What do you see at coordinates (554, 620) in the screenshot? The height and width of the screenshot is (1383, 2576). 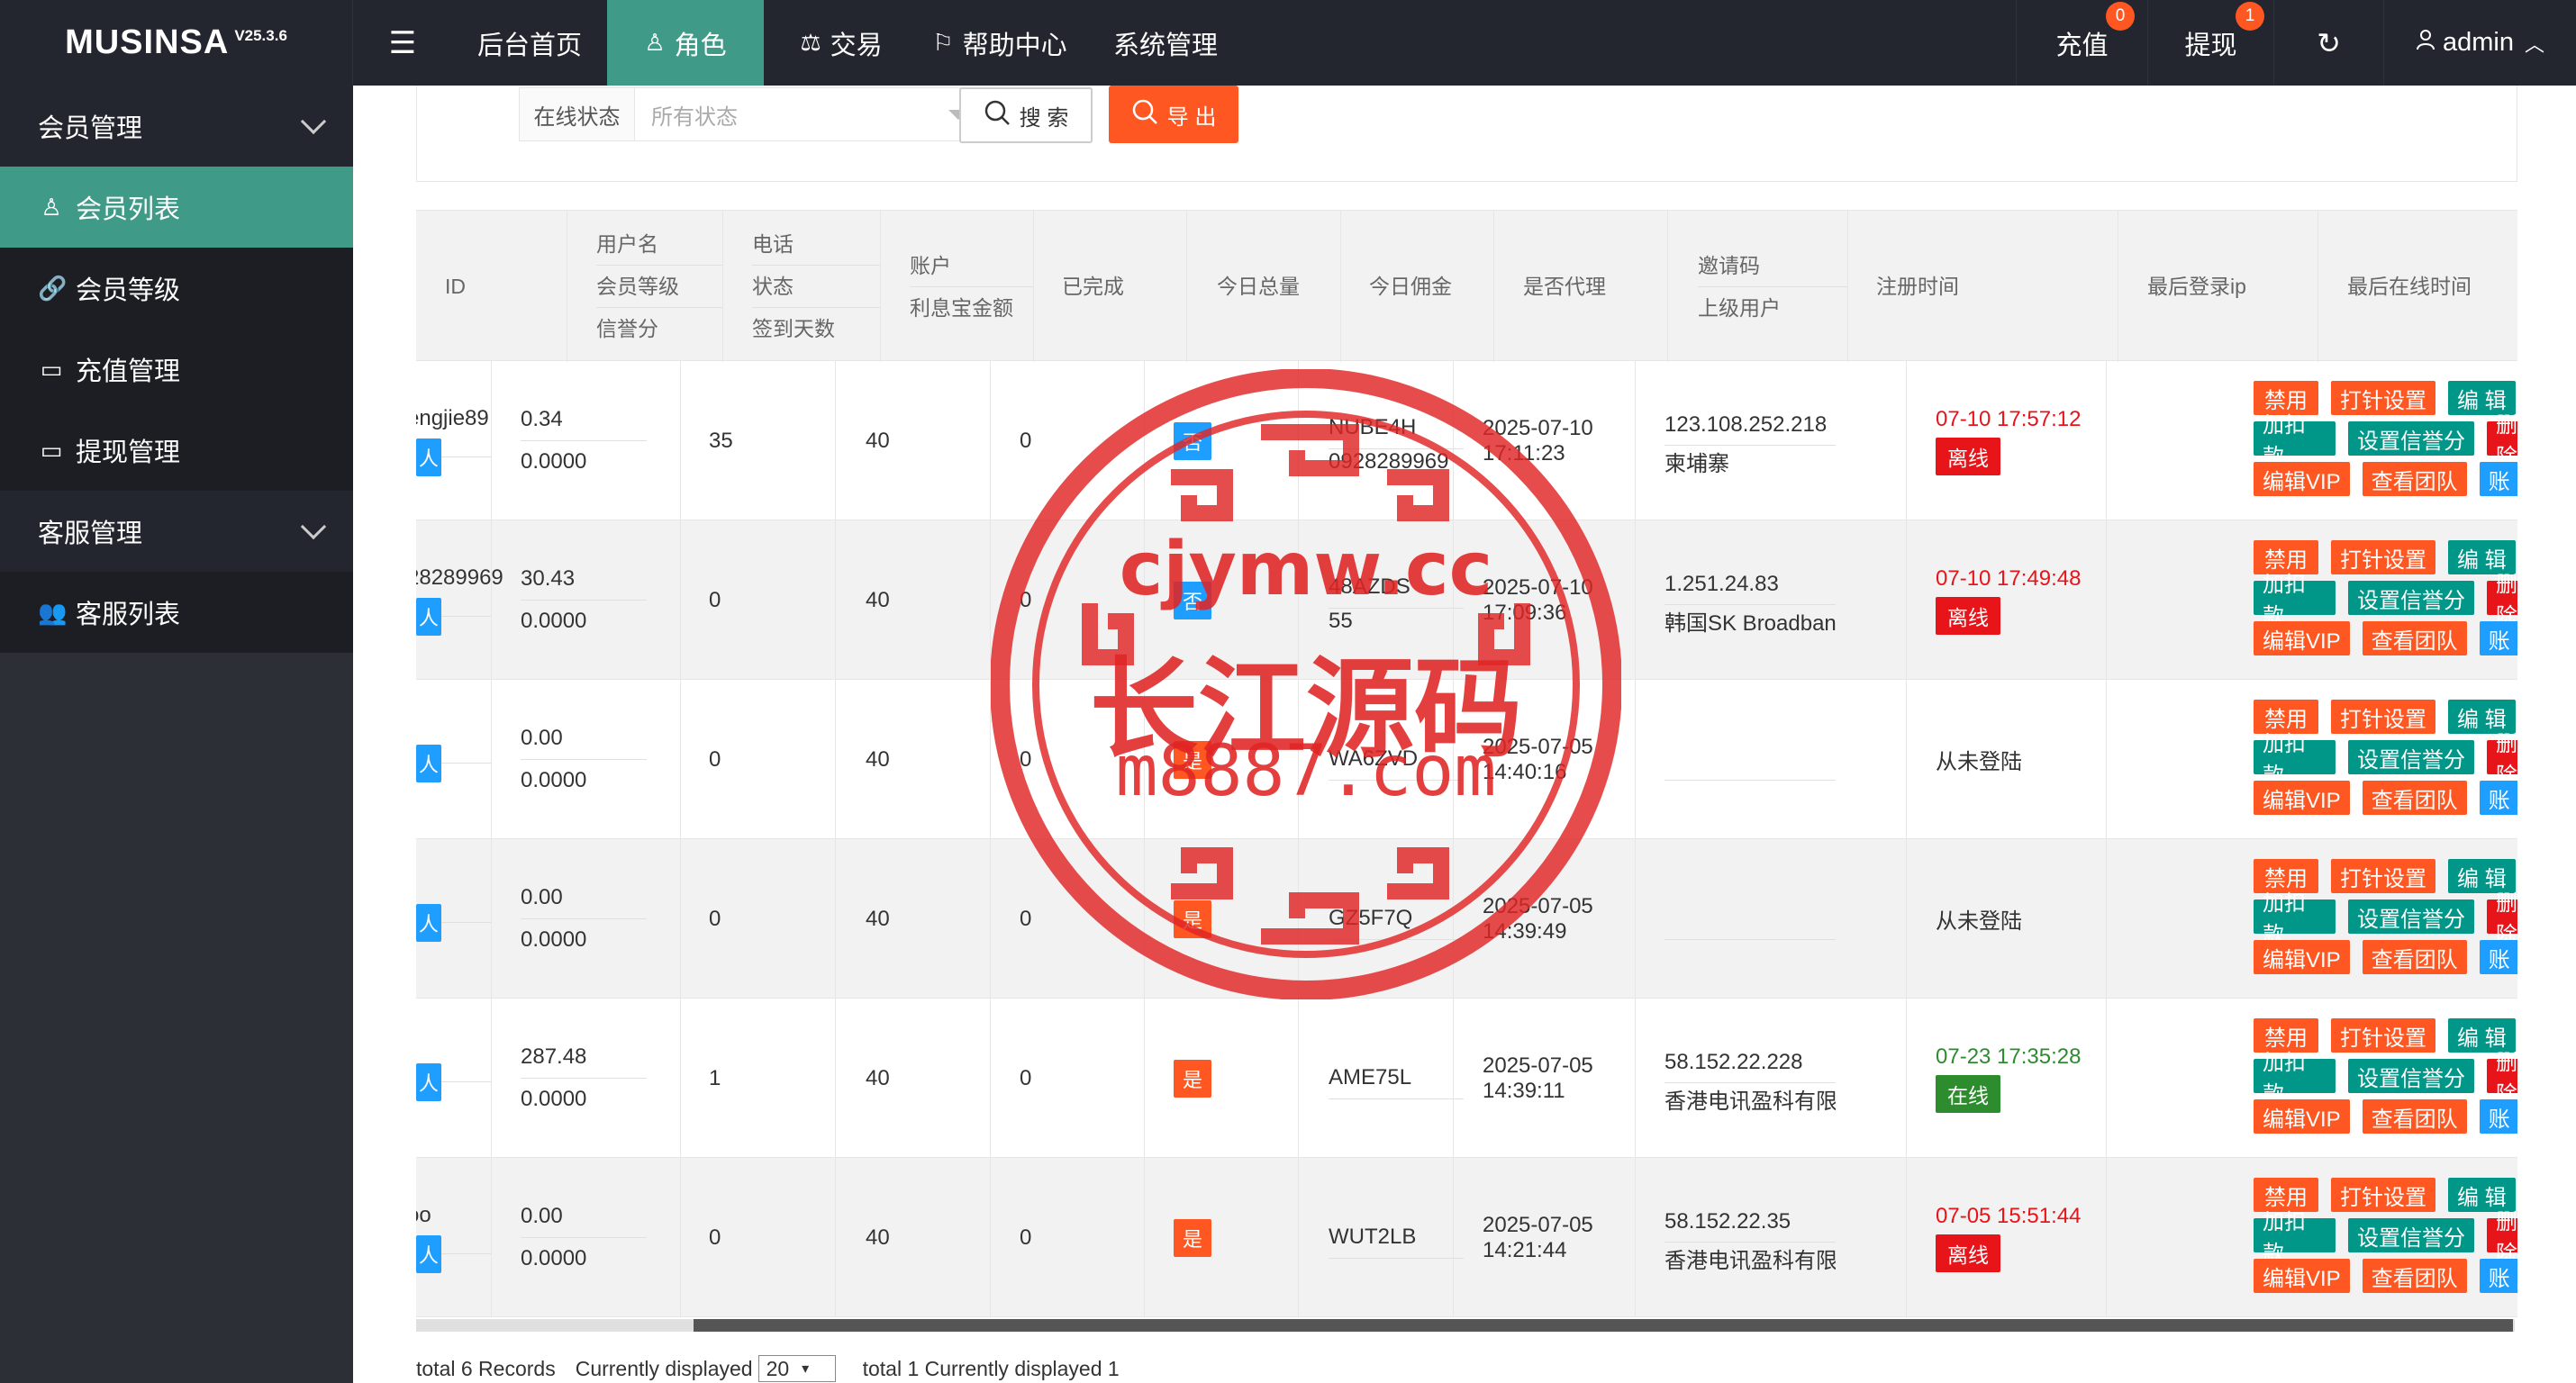 I see `interest: 0.0000` at bounding box center [554, 620].